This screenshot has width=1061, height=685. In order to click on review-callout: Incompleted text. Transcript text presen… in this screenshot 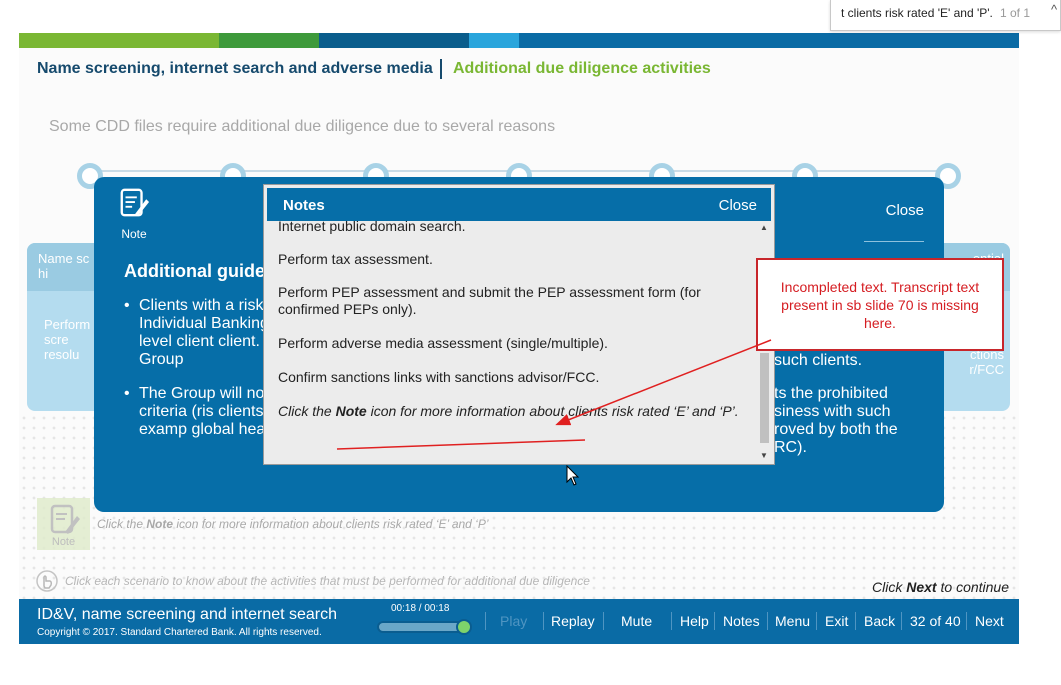, I will do `click(880, 304)`.